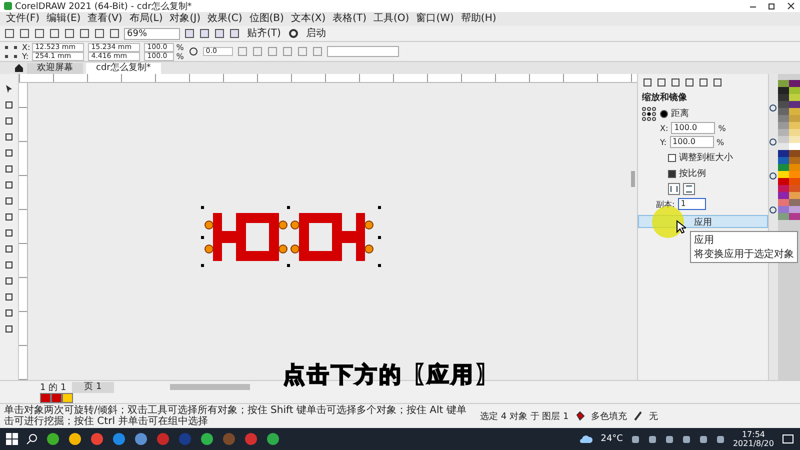  I want to click on home-icon, so click(19, 68).